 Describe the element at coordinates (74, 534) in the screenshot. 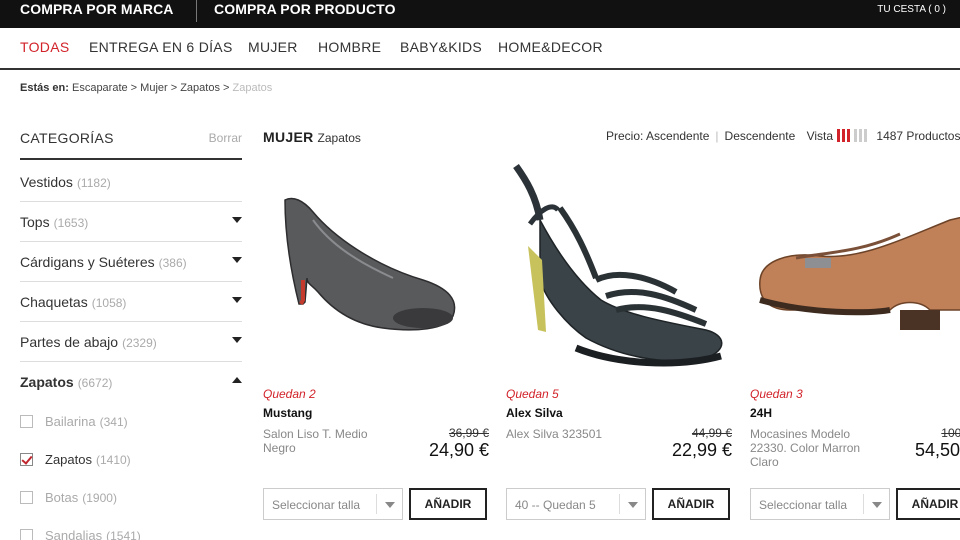

I see `subcategory-label: Sandalias` at that location.